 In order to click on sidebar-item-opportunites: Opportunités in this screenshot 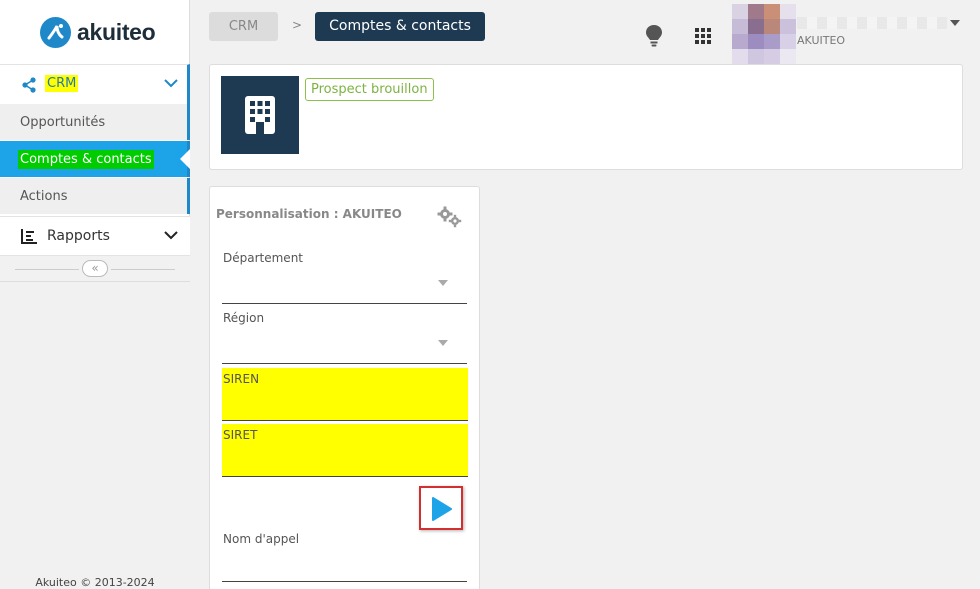, I will do `click(95, 122)`.